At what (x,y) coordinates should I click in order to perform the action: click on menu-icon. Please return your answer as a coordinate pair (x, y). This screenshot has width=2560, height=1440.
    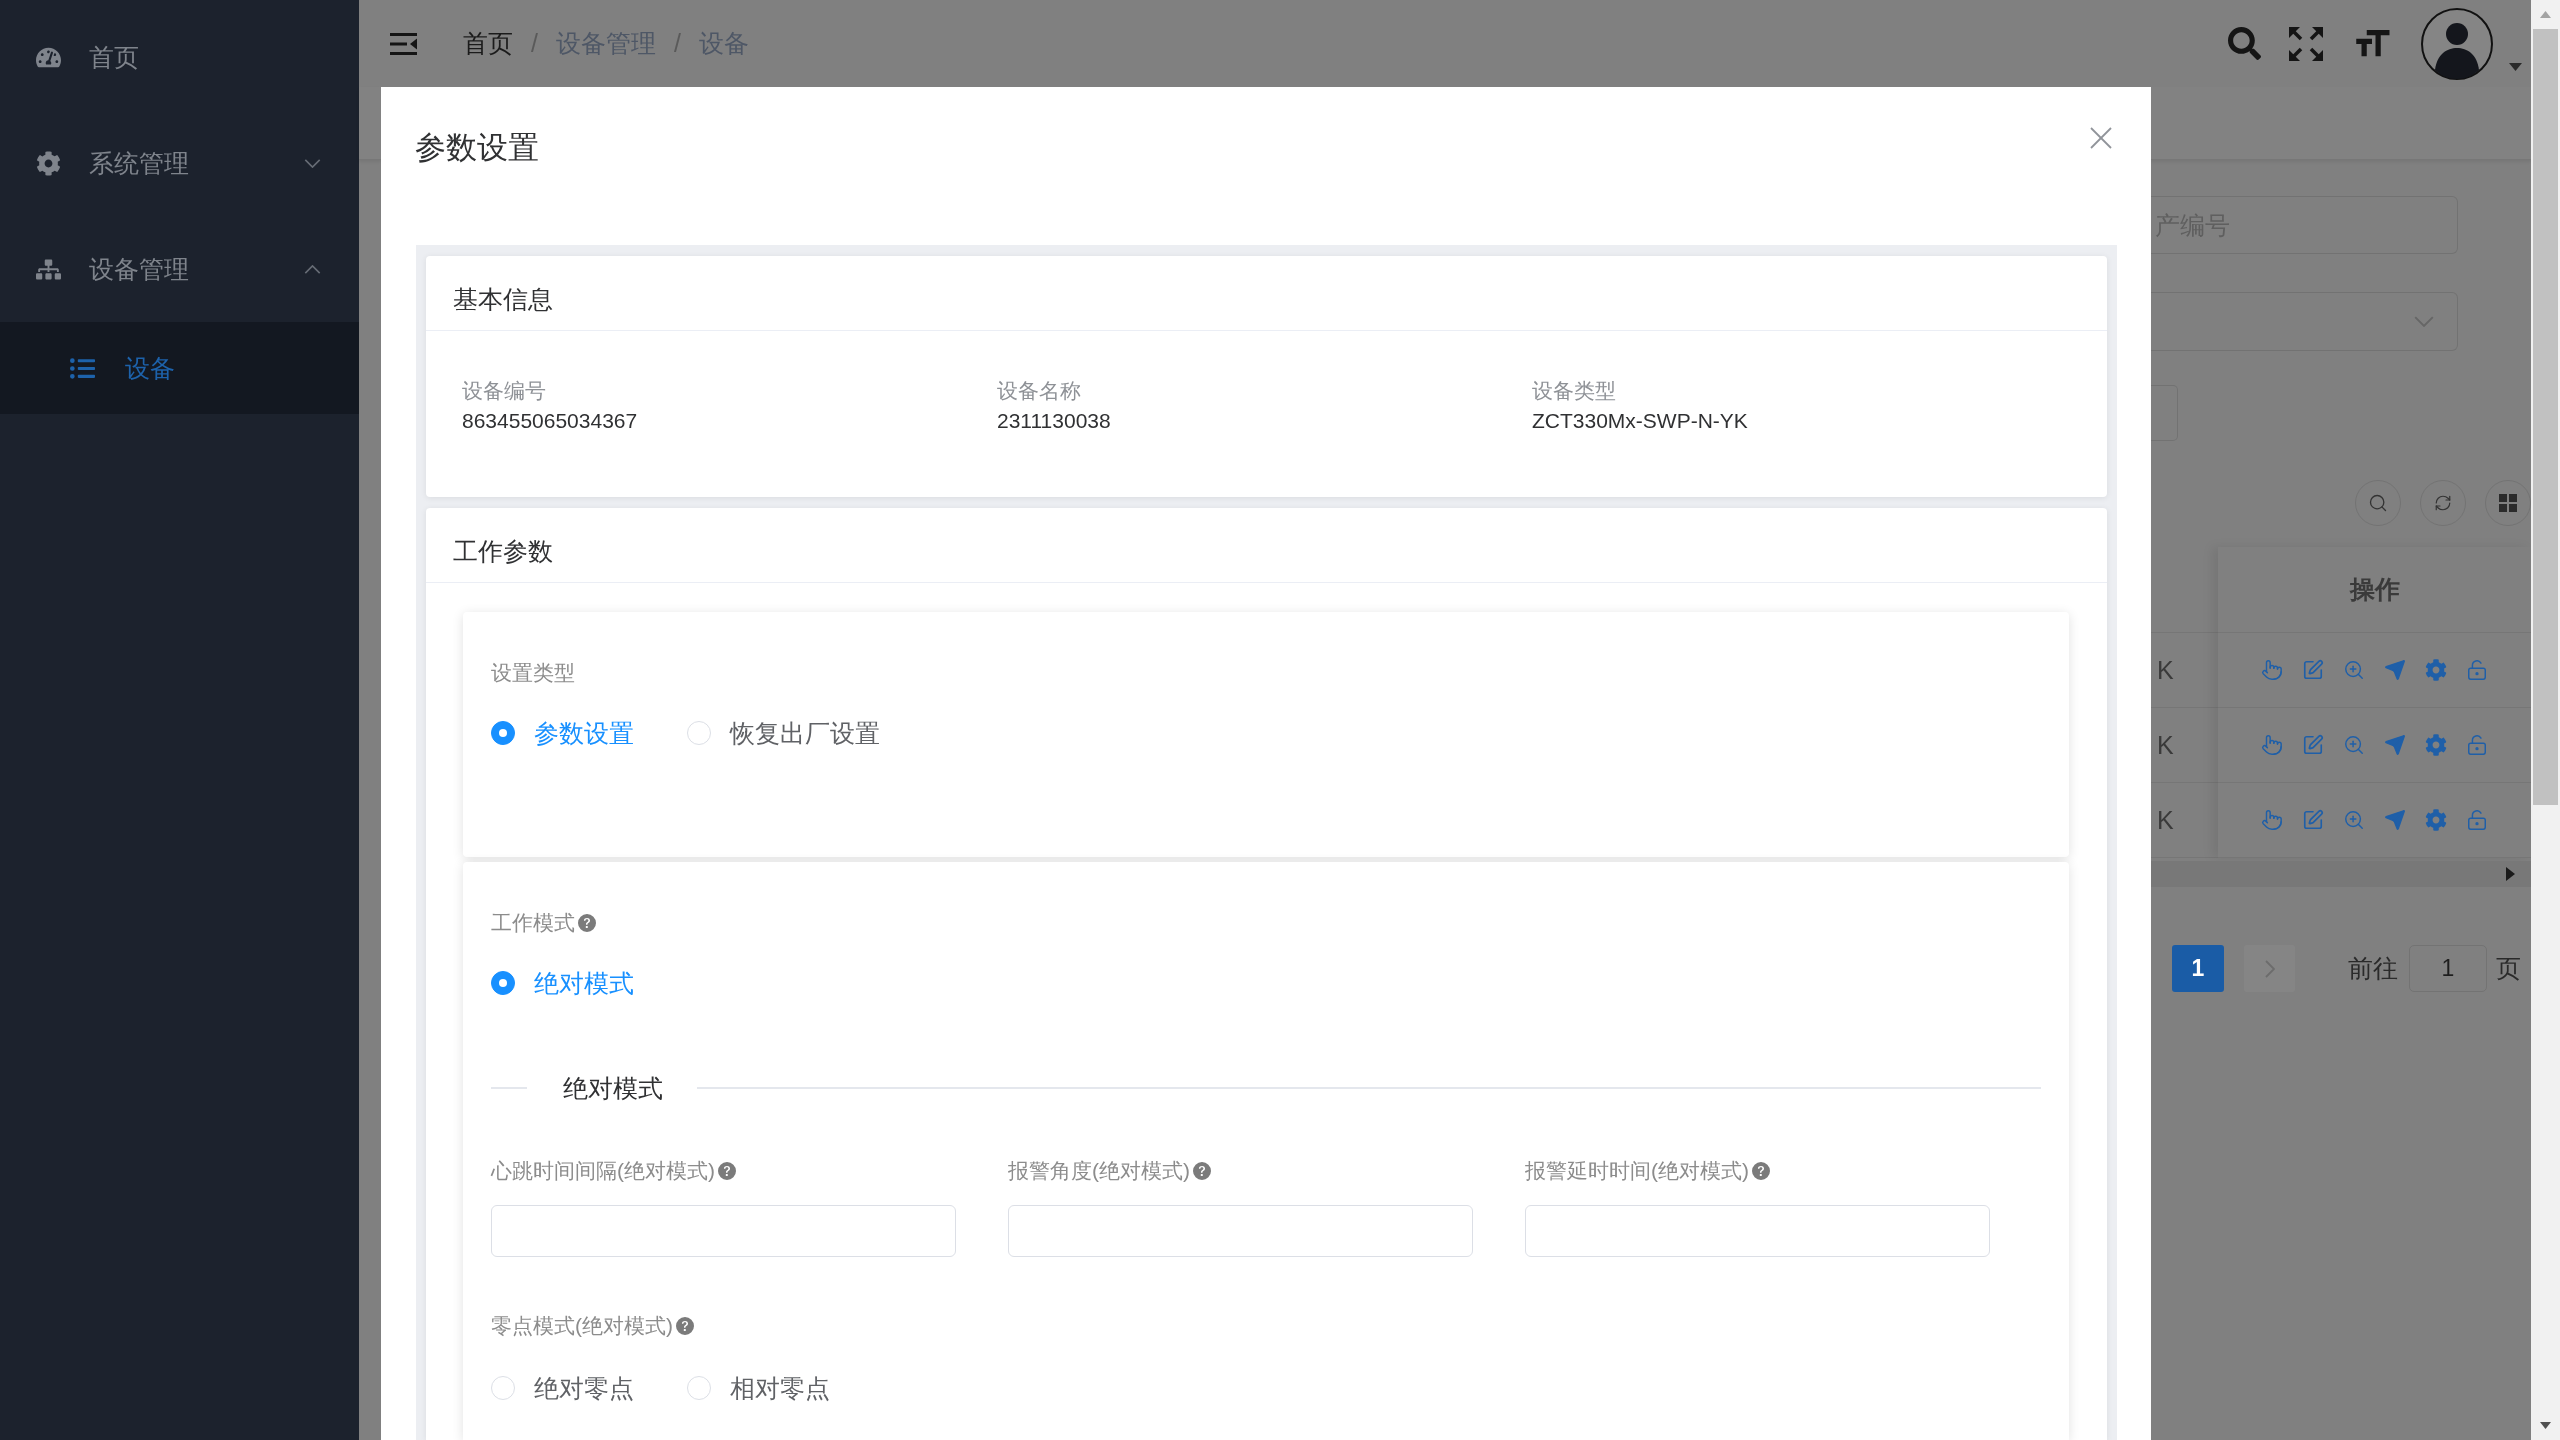
    Looking at the image, I should click on (403, 43).